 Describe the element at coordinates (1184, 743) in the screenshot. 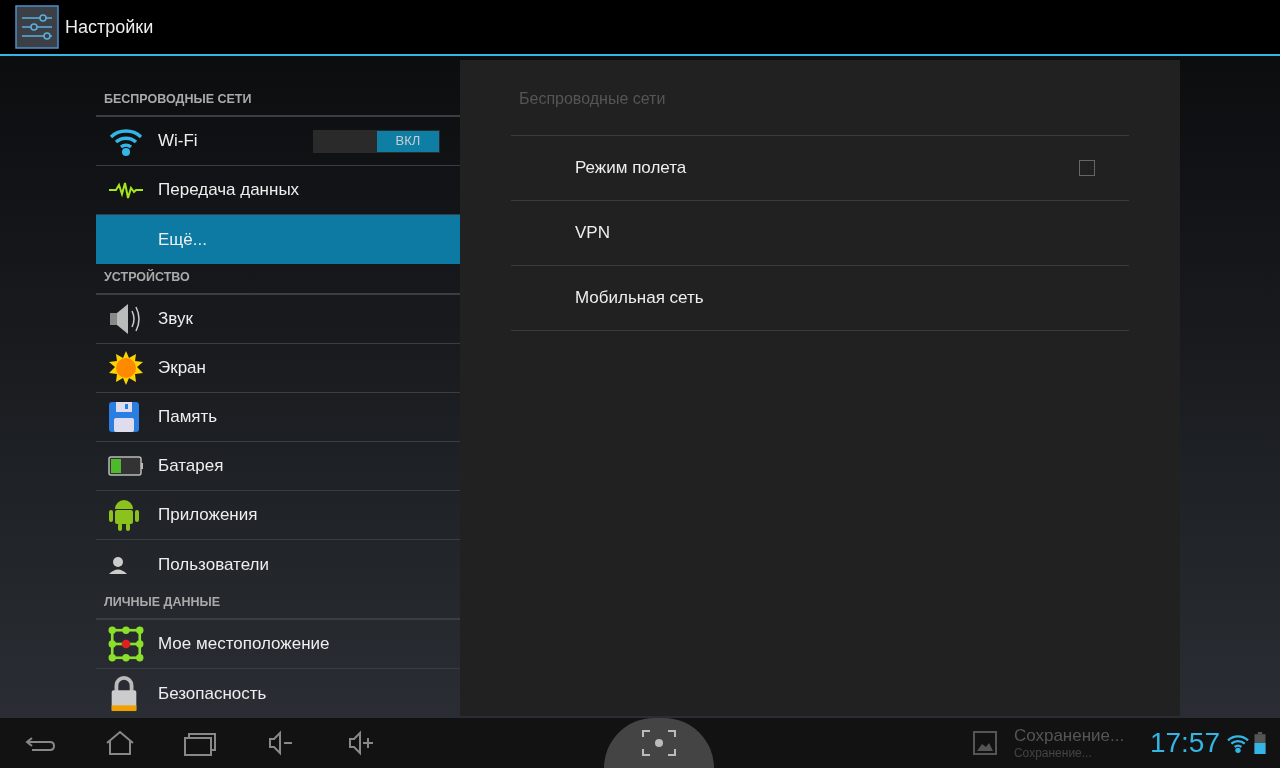

I see `clock: 17:57` at that location.